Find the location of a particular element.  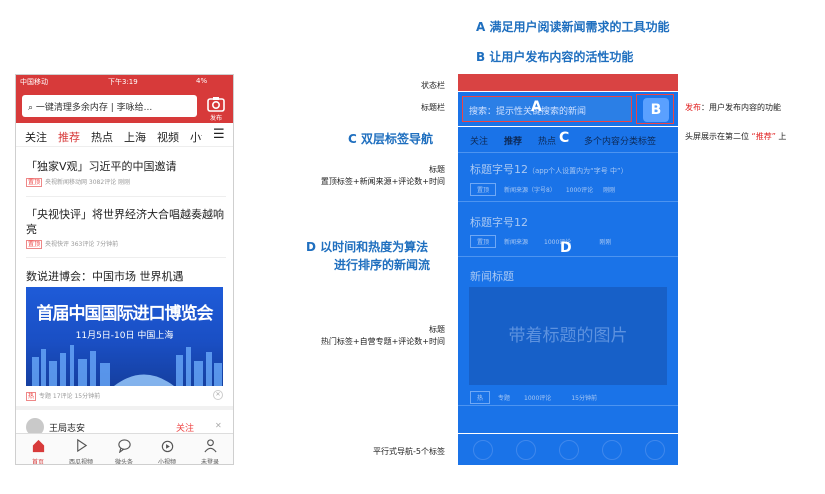

label-news1-meta: 置顶标签+新闻来源+评论数+时间 is located at coordinates (382, 181).